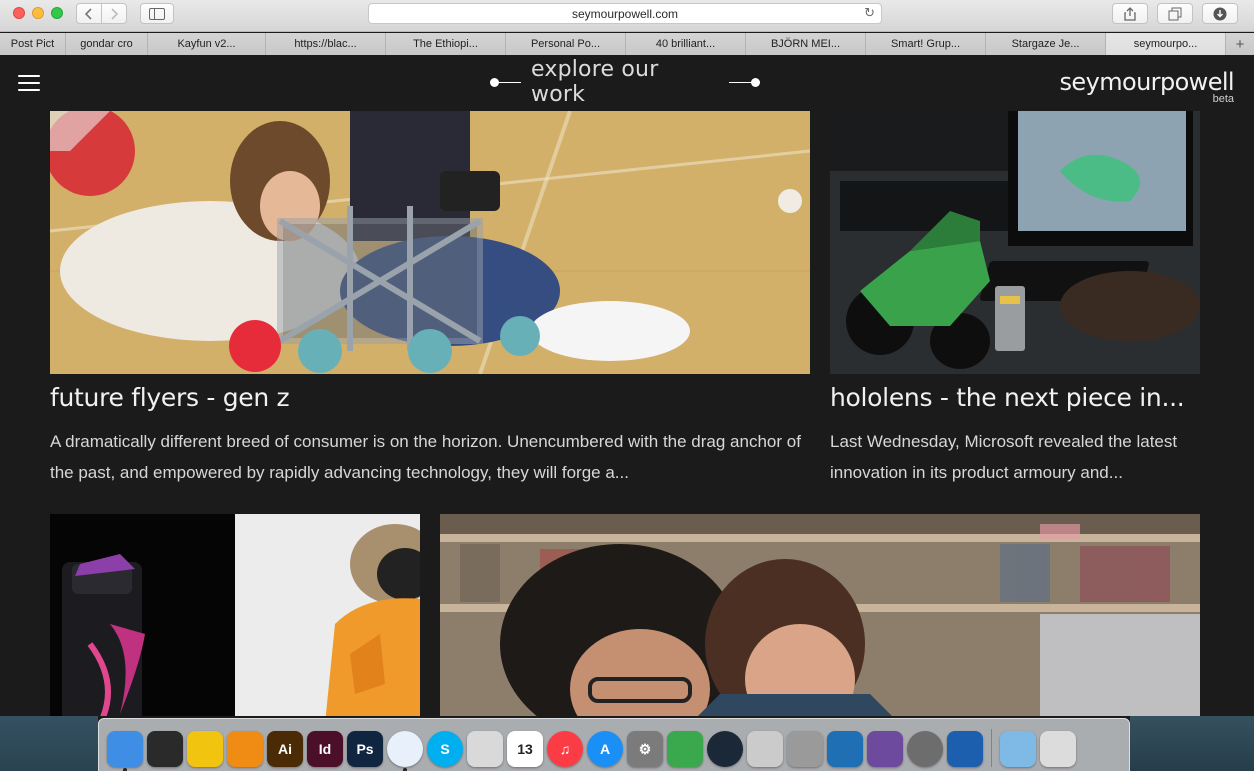 This screenshot has width=1254, height=771. I want to click on sidebar-button, so click(157, 13).